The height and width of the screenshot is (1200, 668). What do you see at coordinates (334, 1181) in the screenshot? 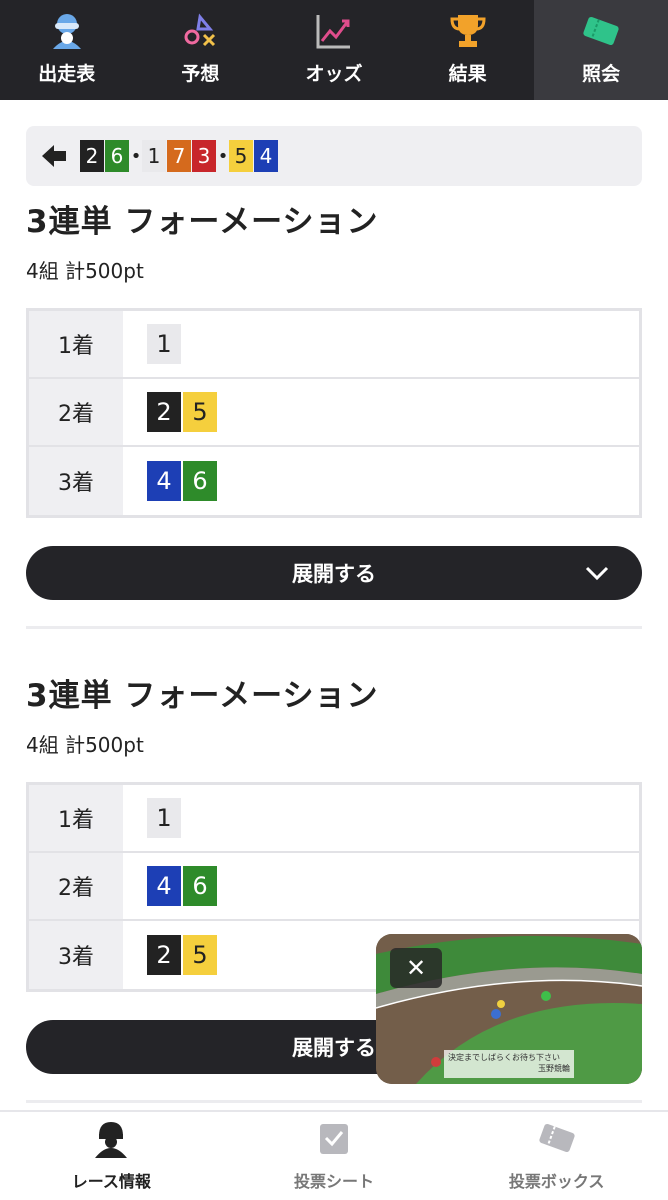
I see `bottom-tab-label: 投票シート` at bounding box center [334, 1181].